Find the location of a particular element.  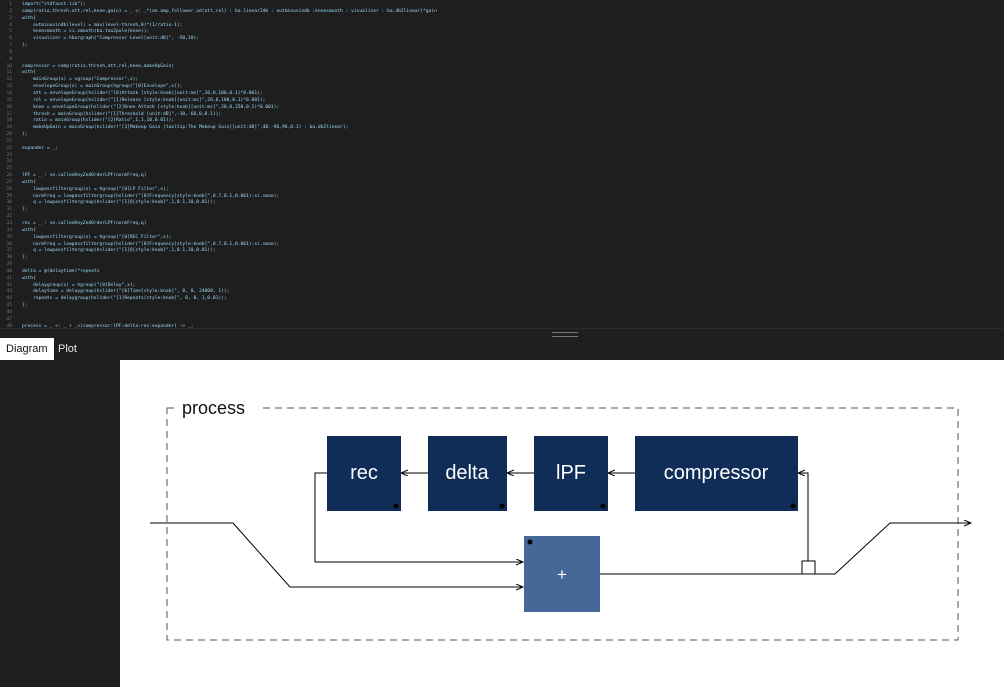

wire-direct-to-sum is located at coordinates (377, 554).